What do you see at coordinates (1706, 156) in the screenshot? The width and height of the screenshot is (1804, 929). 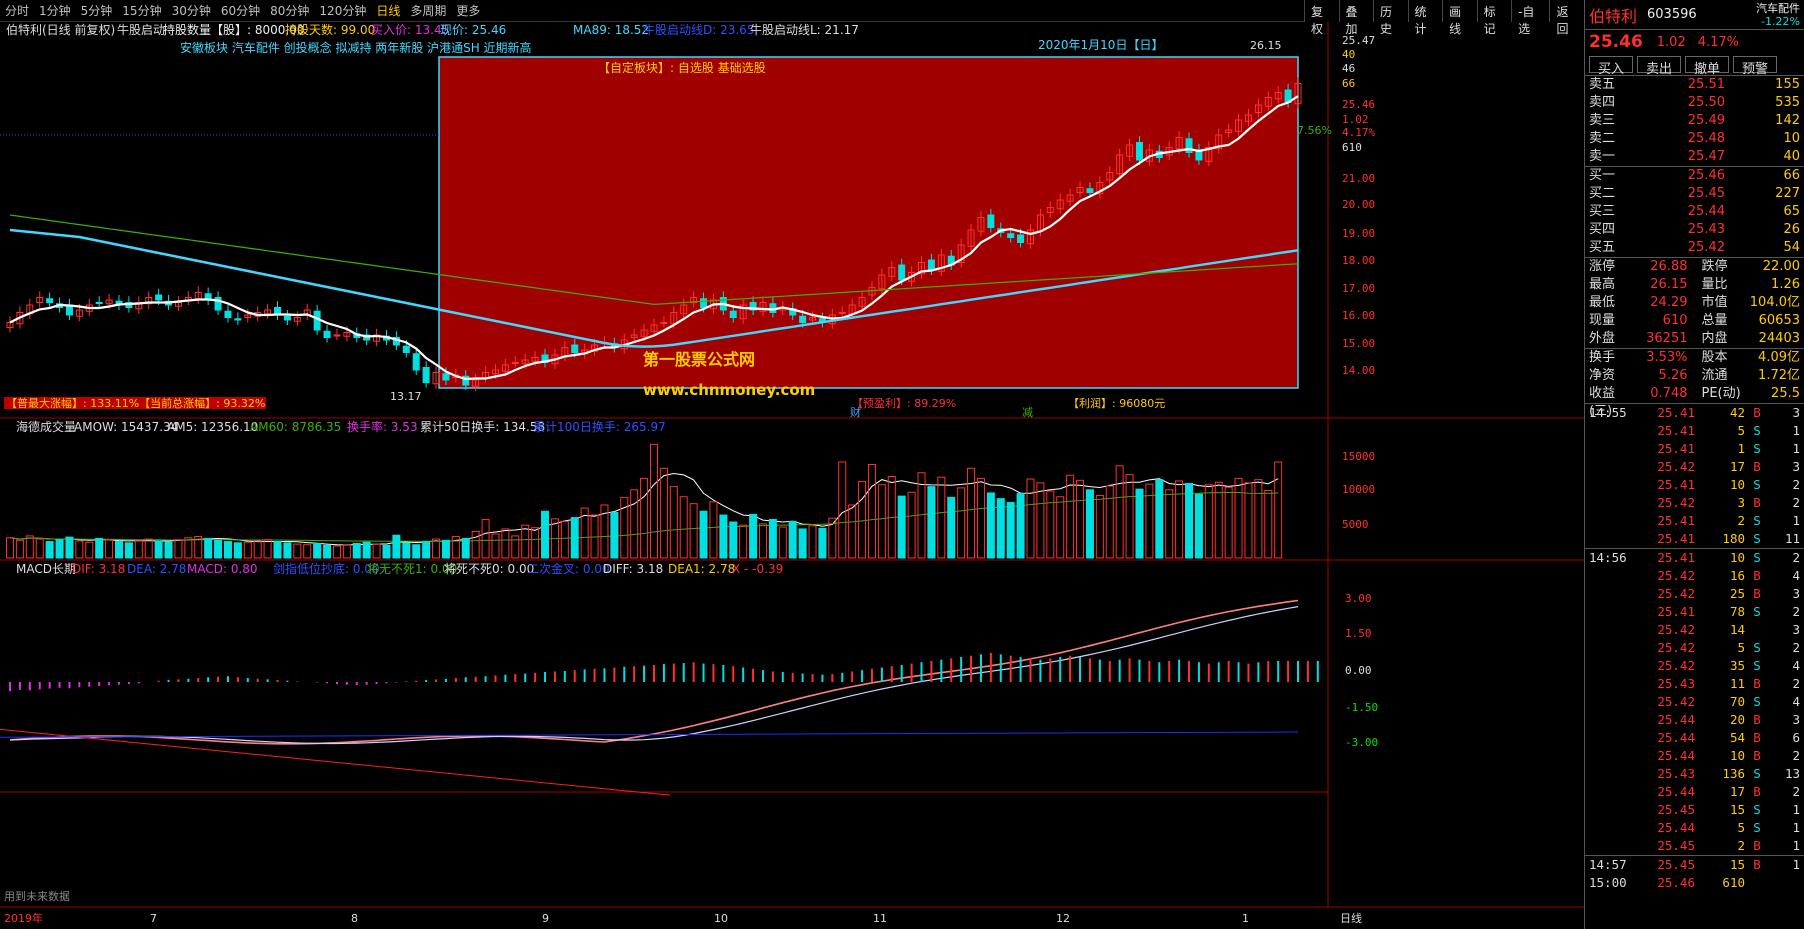 I see `book-price: 25.47` at bounding box center [1706, 156].